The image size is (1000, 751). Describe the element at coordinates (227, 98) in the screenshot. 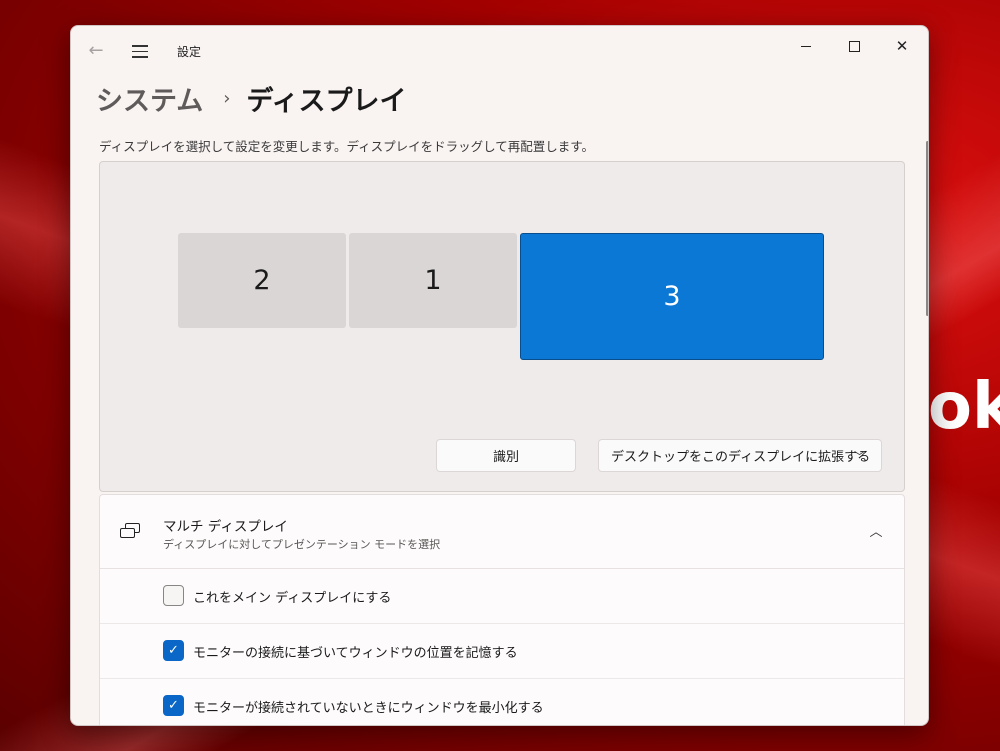

I see `chevron-right-icon: ›` at that location.